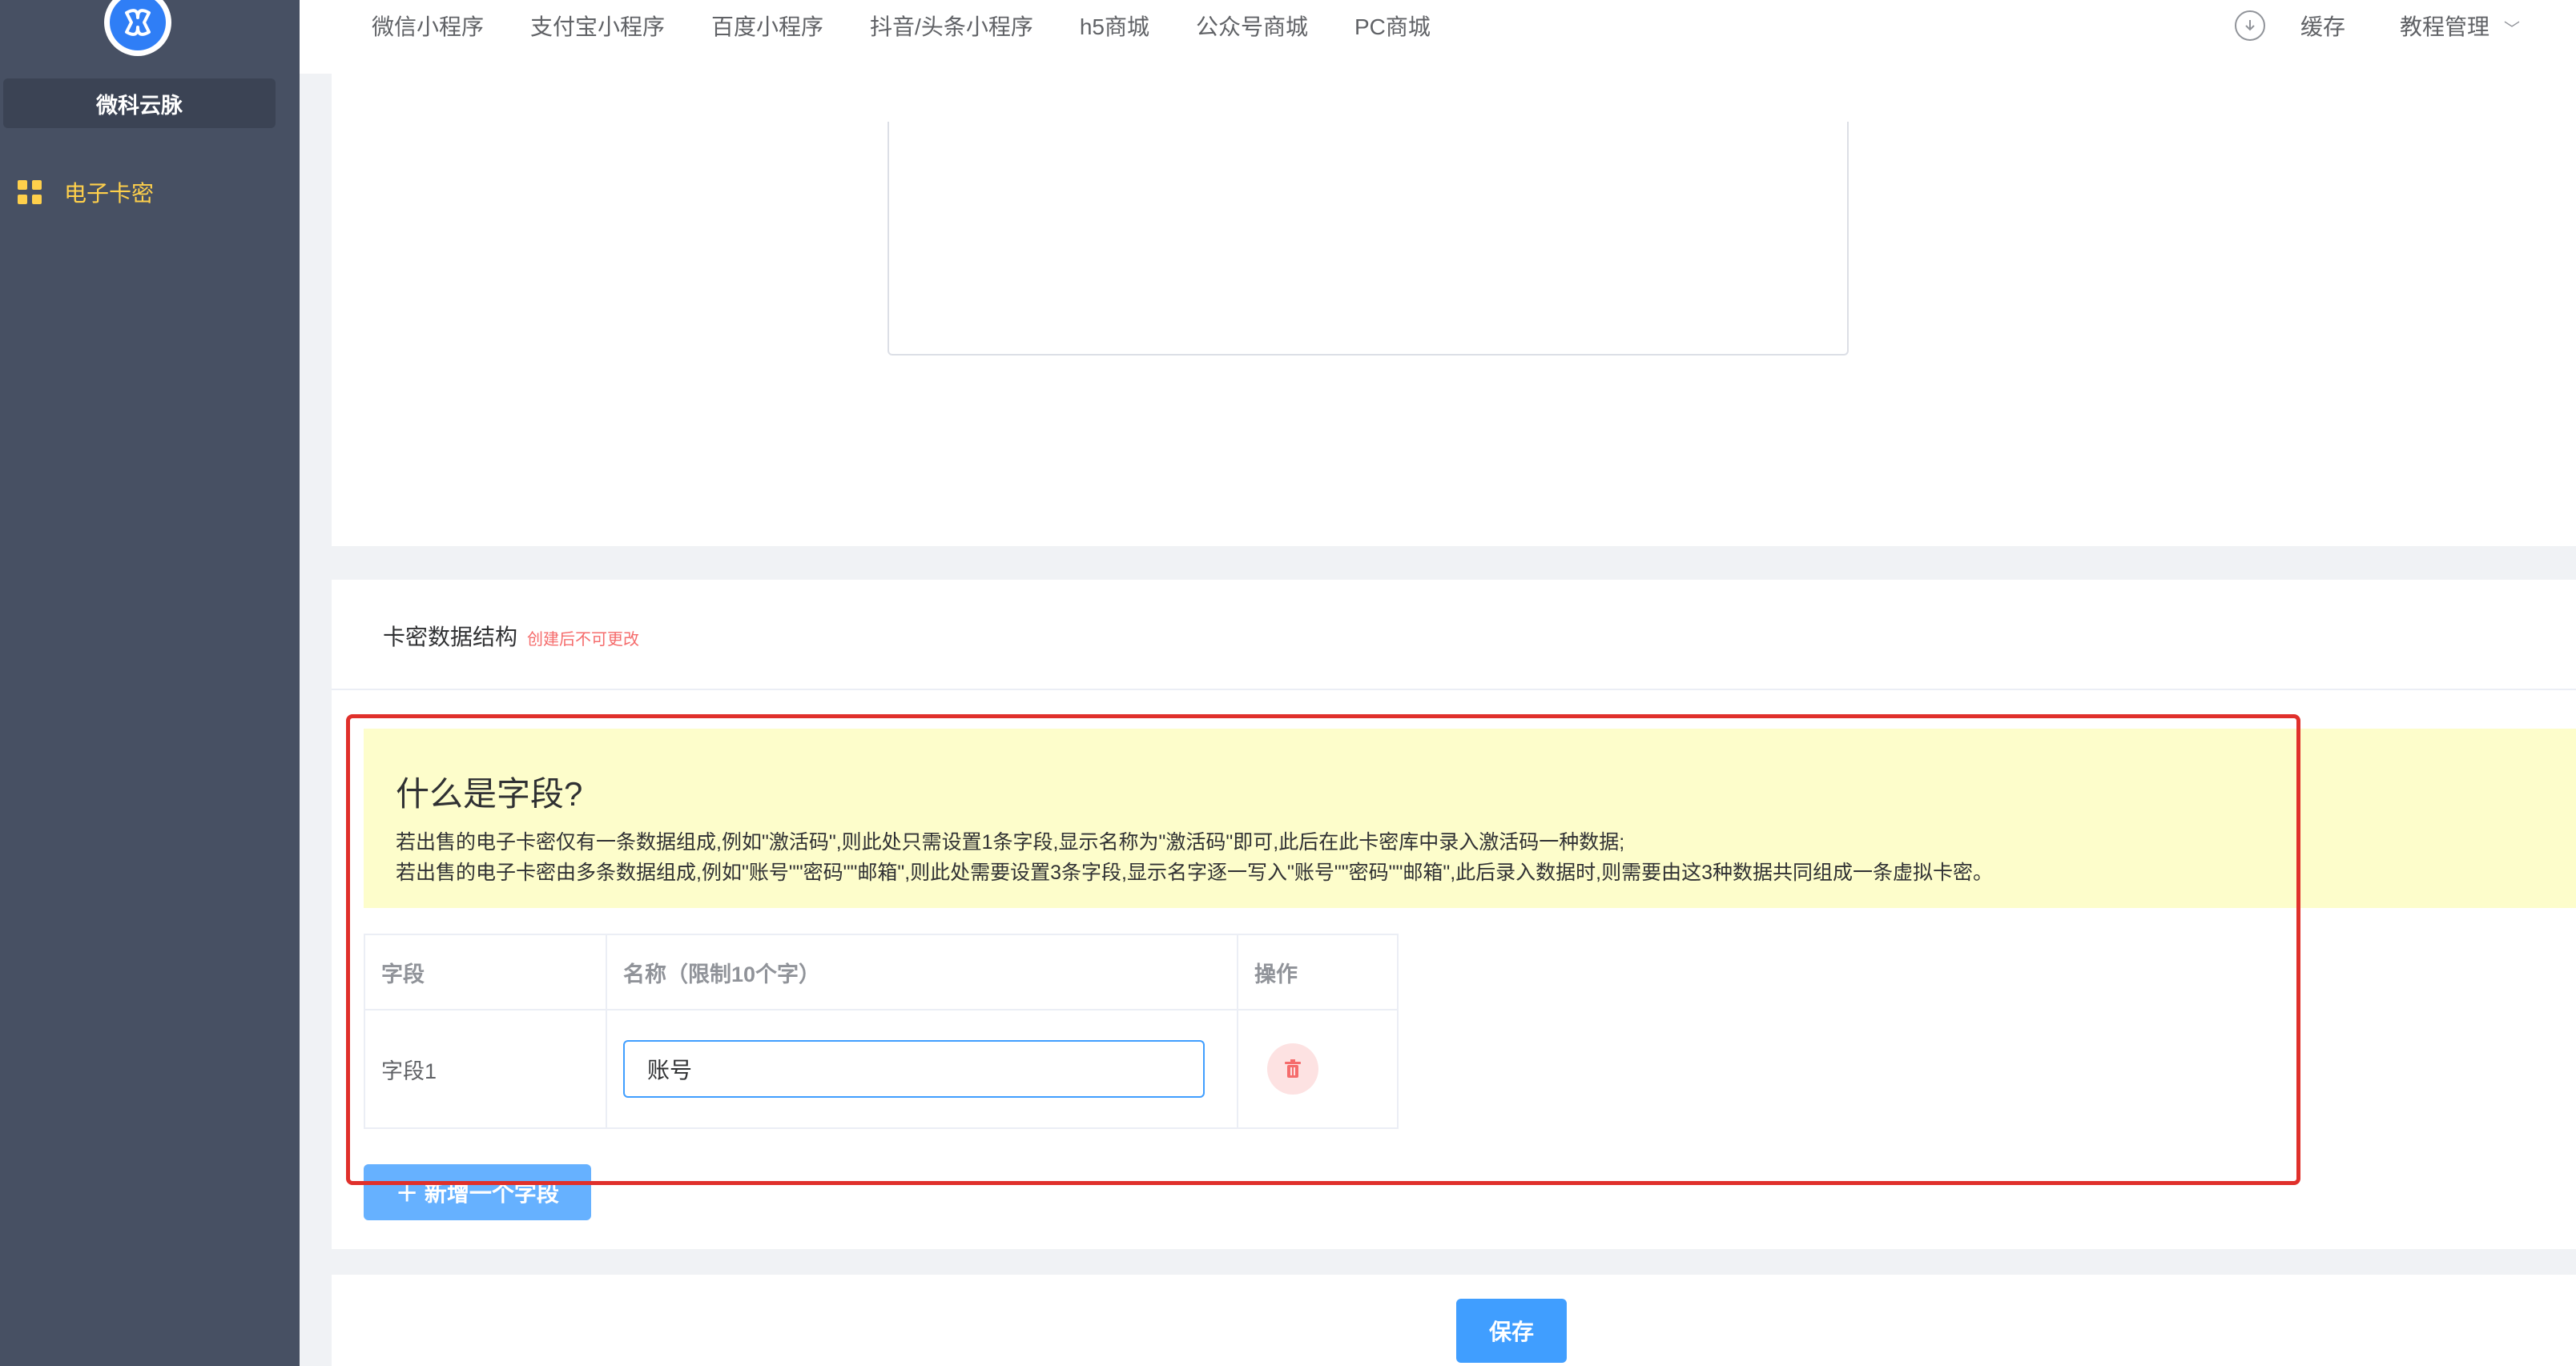 Image resolution: width=2576 pixels, height=1366 pixels. Describe the element at coordinates (150, 683) in the screenshot. I see `sidebar: 微科云脉 电子卡密` at that location.